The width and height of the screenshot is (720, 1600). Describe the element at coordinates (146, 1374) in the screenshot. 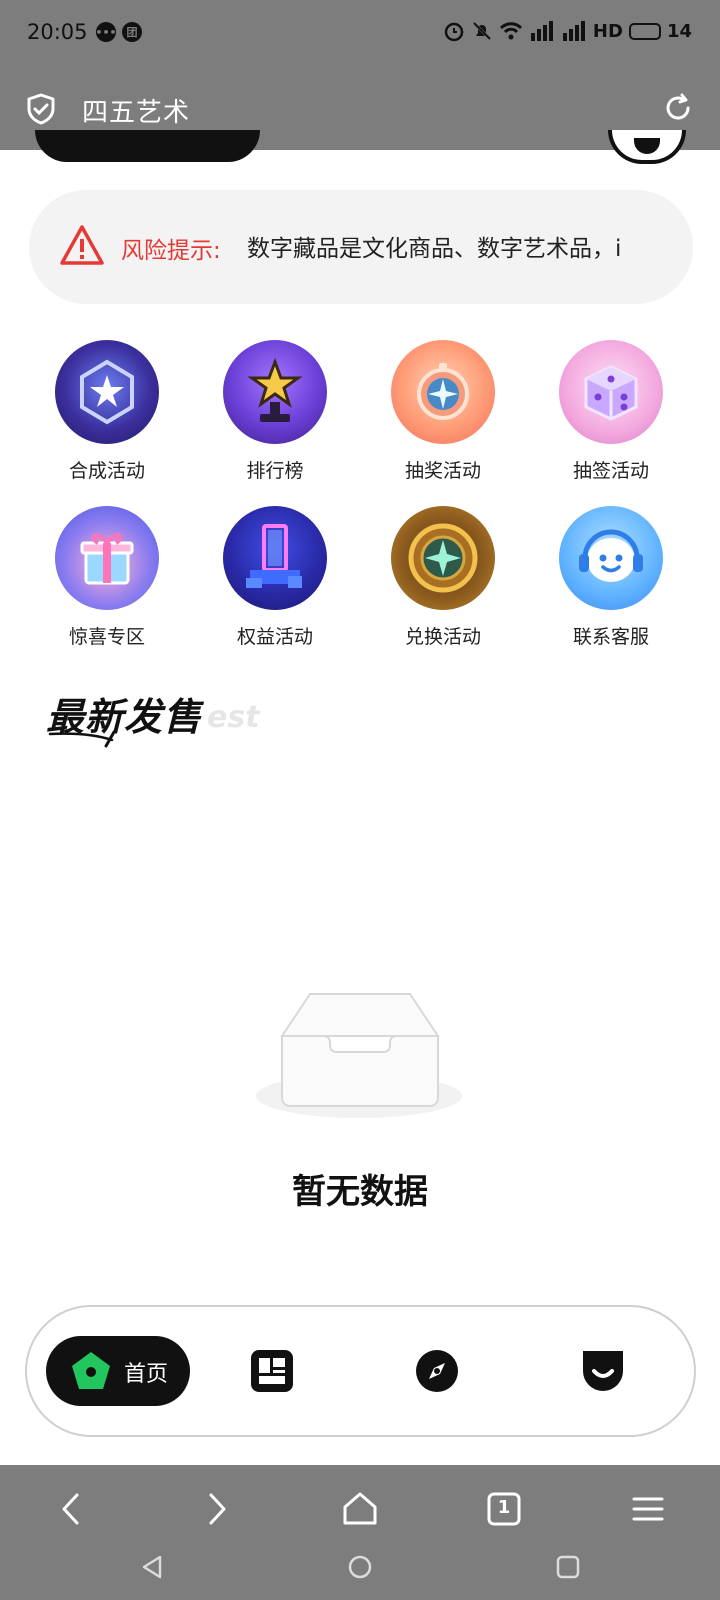

I see `nav-home-label: 首页` at that location.